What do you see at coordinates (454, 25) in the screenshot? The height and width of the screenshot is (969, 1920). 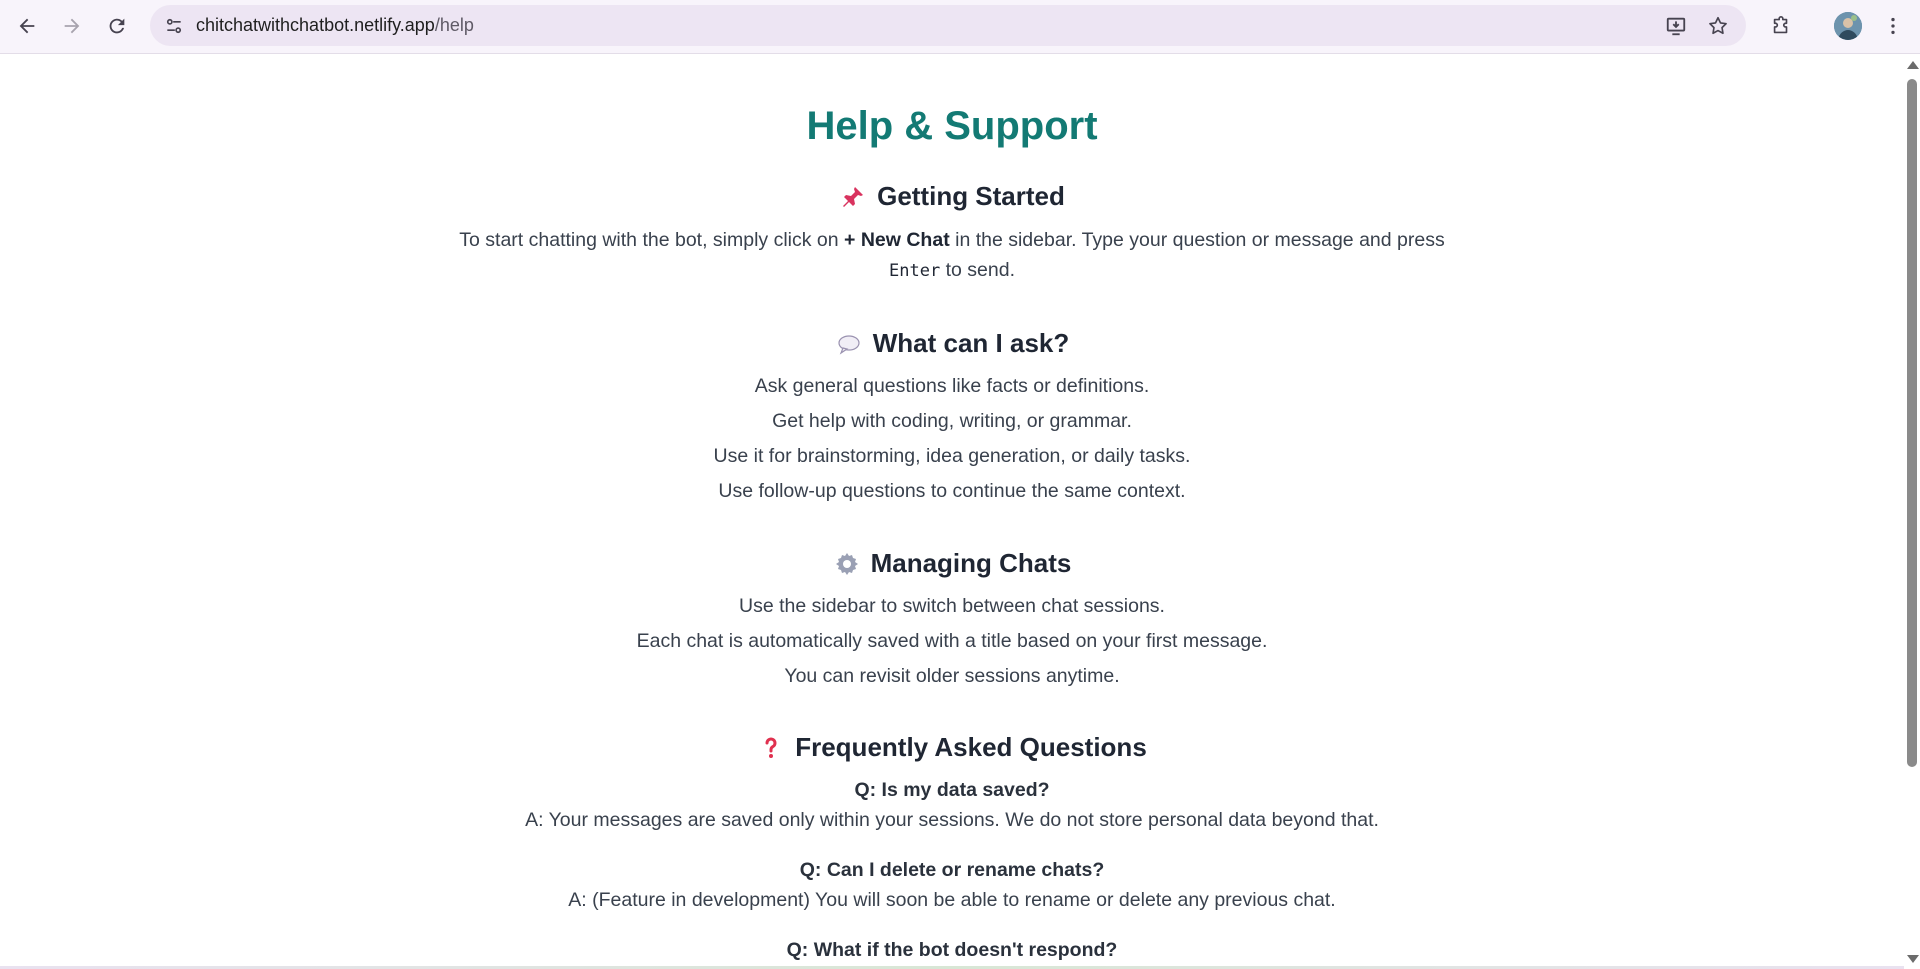 I see `url-path: /help` at bounding box center [454, 25].